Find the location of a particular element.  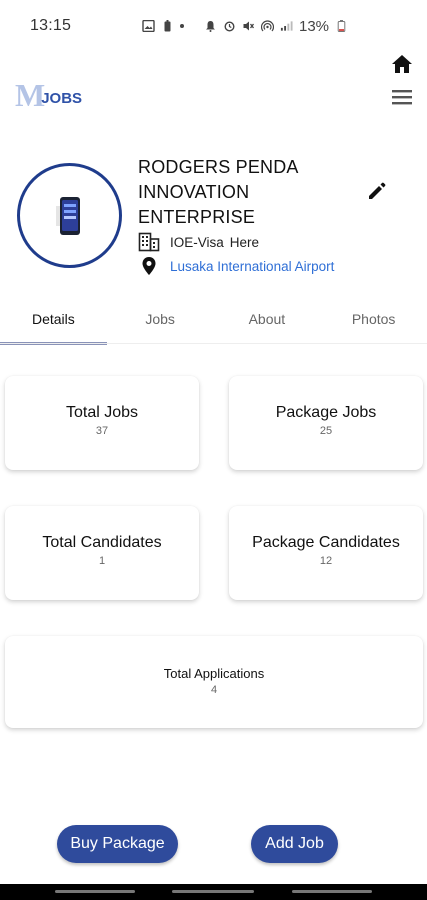

system-nav-bar is located at coordinates (213, 892).